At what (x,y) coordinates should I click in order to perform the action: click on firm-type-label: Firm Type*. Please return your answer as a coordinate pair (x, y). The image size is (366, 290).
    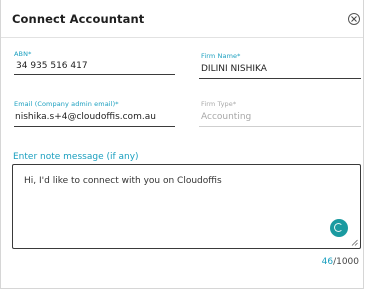
    Looking at the image, I should click on (219, 104).